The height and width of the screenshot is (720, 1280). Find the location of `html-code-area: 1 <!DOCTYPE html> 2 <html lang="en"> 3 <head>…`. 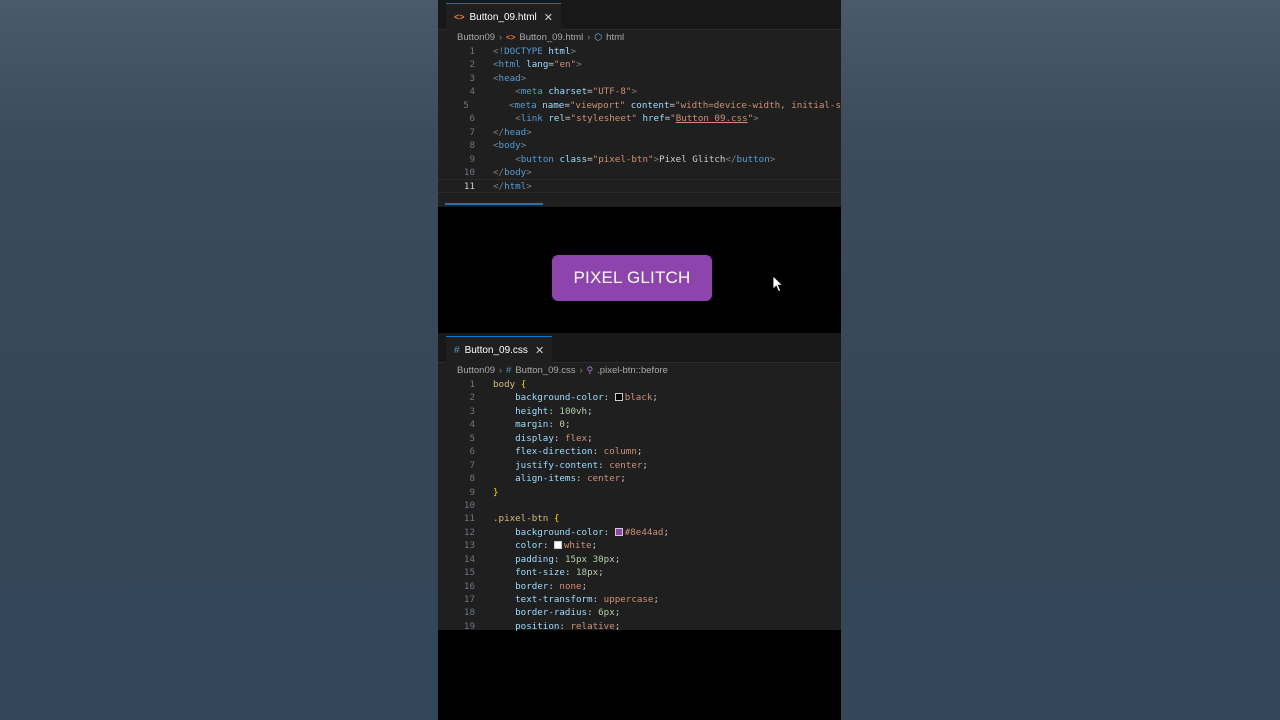

html-code-area: 1 <!DOCTYPE html> 2 <html lang="en"> 3 <head>… is located at coordinates (639, 118).